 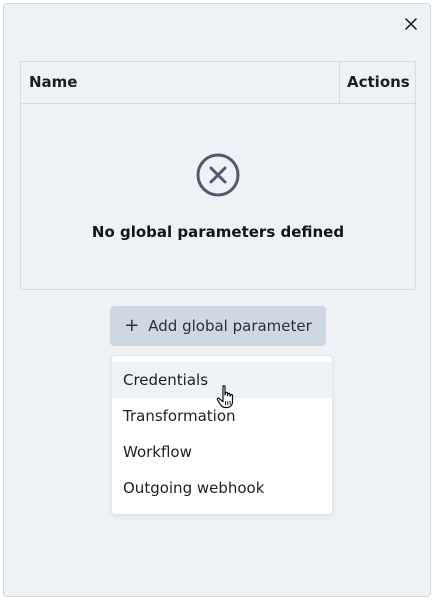 What do you see at coordinates (53, 82) in the screenshot?
I see `column-header-name: Name` at bounding box center [53, 82].